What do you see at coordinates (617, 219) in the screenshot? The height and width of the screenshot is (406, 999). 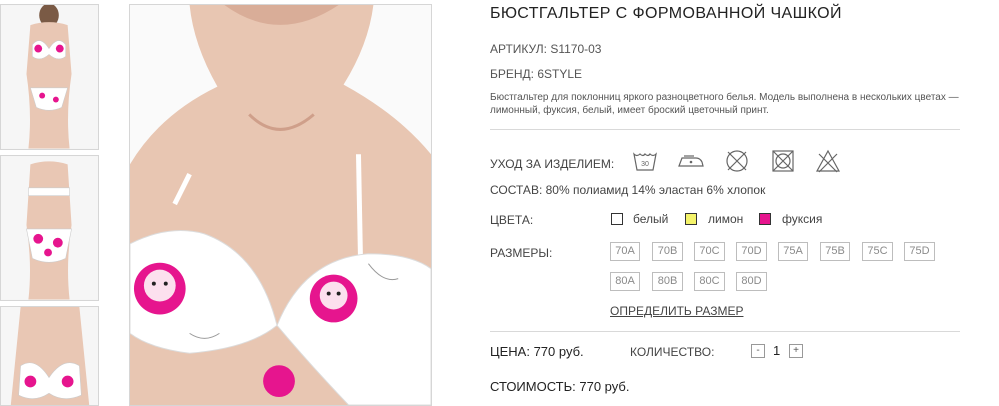 I see `color-swatch-white` at bounding box center [617, 219].